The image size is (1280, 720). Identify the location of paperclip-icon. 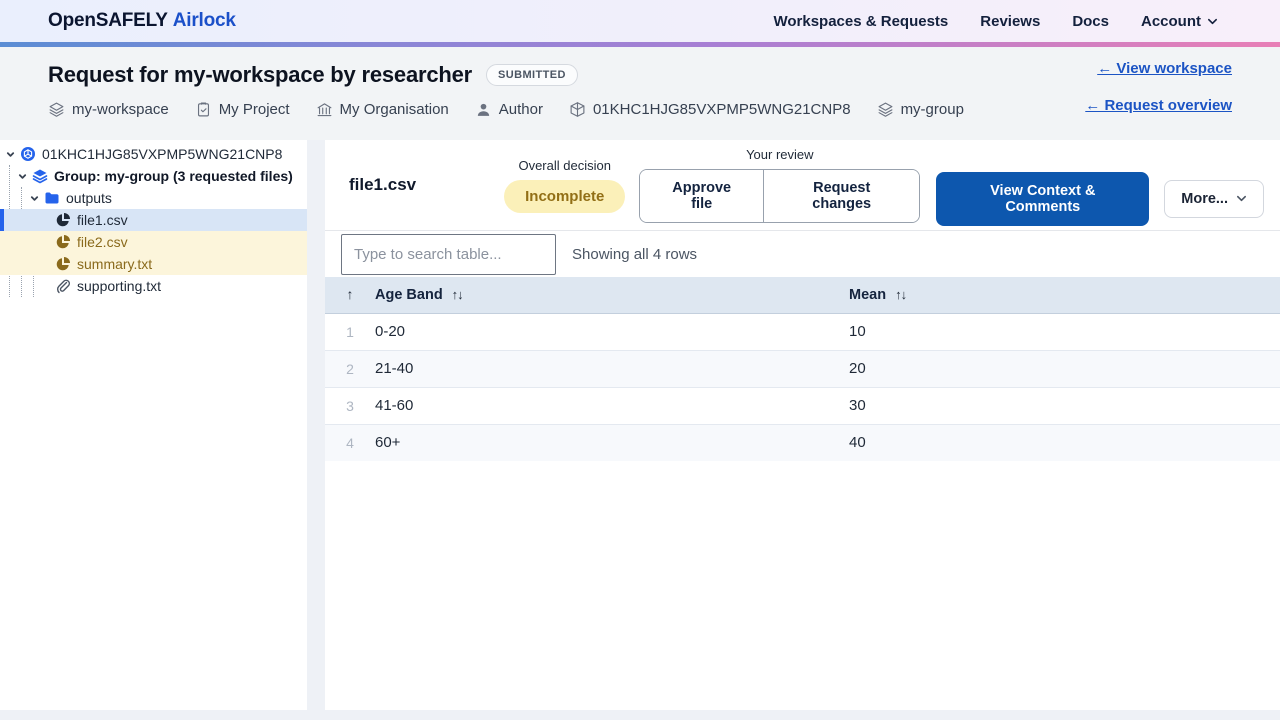
(63, 286).